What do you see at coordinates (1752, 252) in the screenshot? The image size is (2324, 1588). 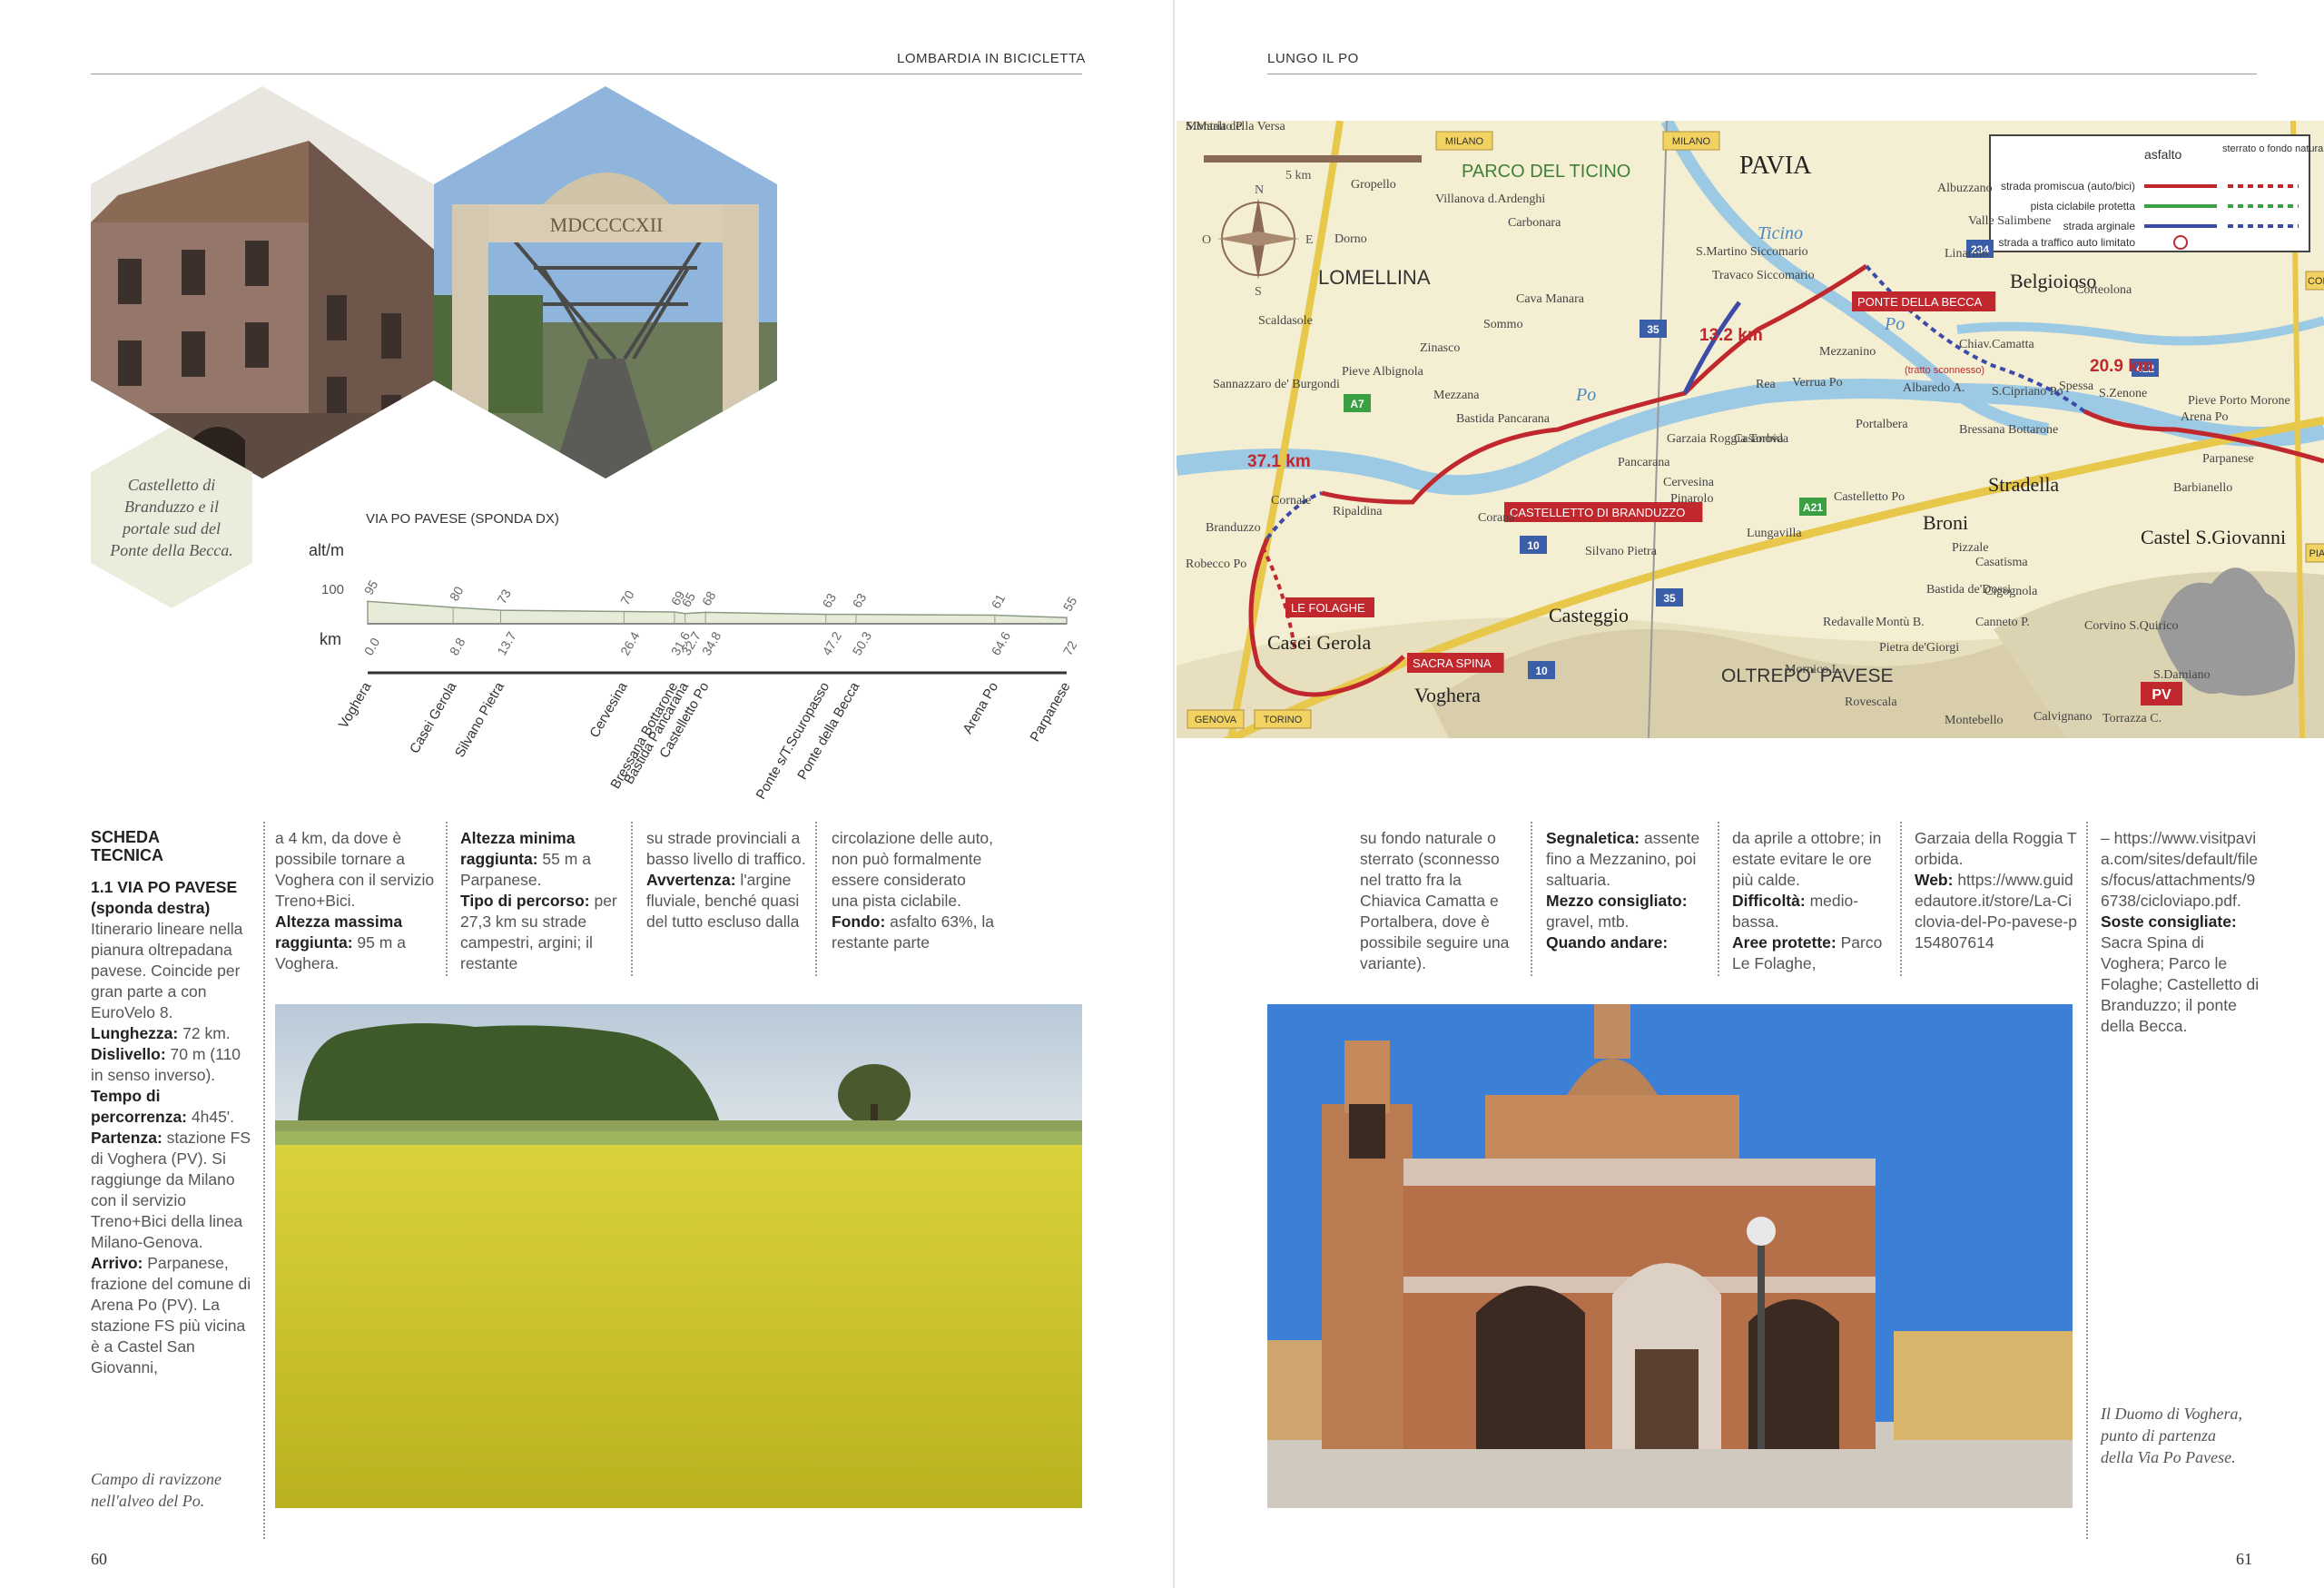 I see `map-town-label: S.Martino Siccomario` at bounding box center [1752, 252].